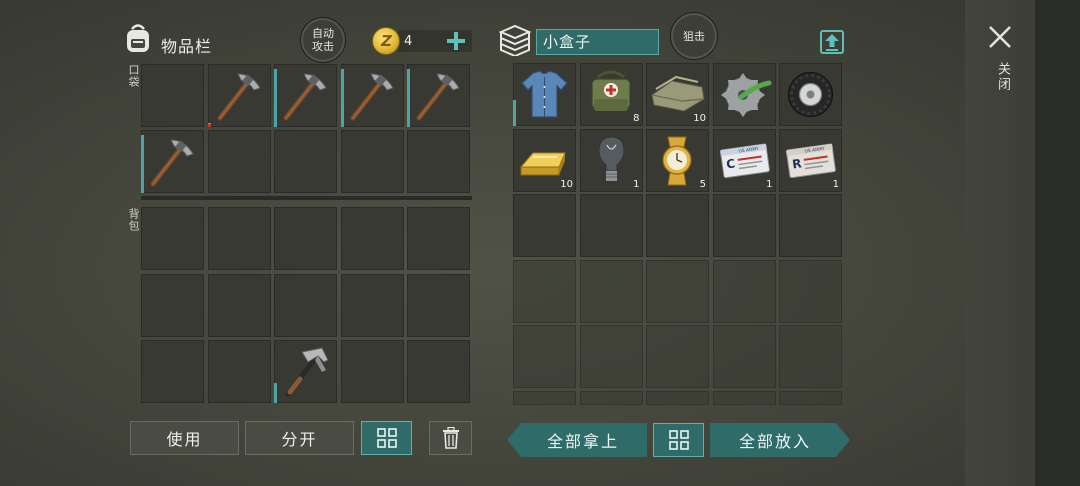  I want to click on backpack-label: 背包, so click(133, 220).